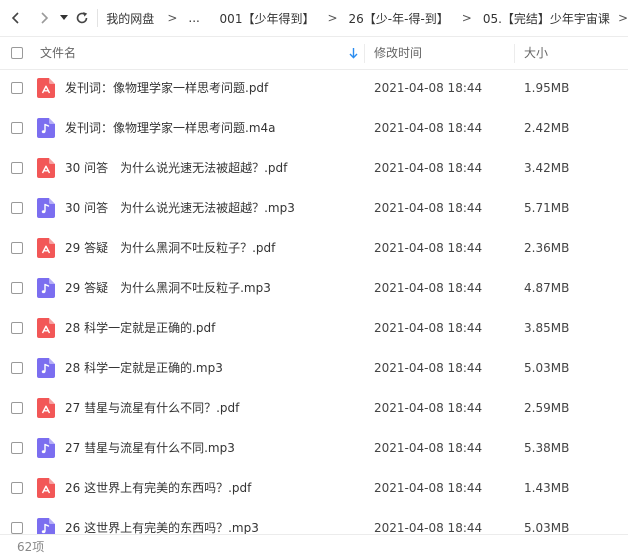 This screenshot has width=628, height=560. I want to click on breadcrumb-item: 我的网盘, so click(130, 18).